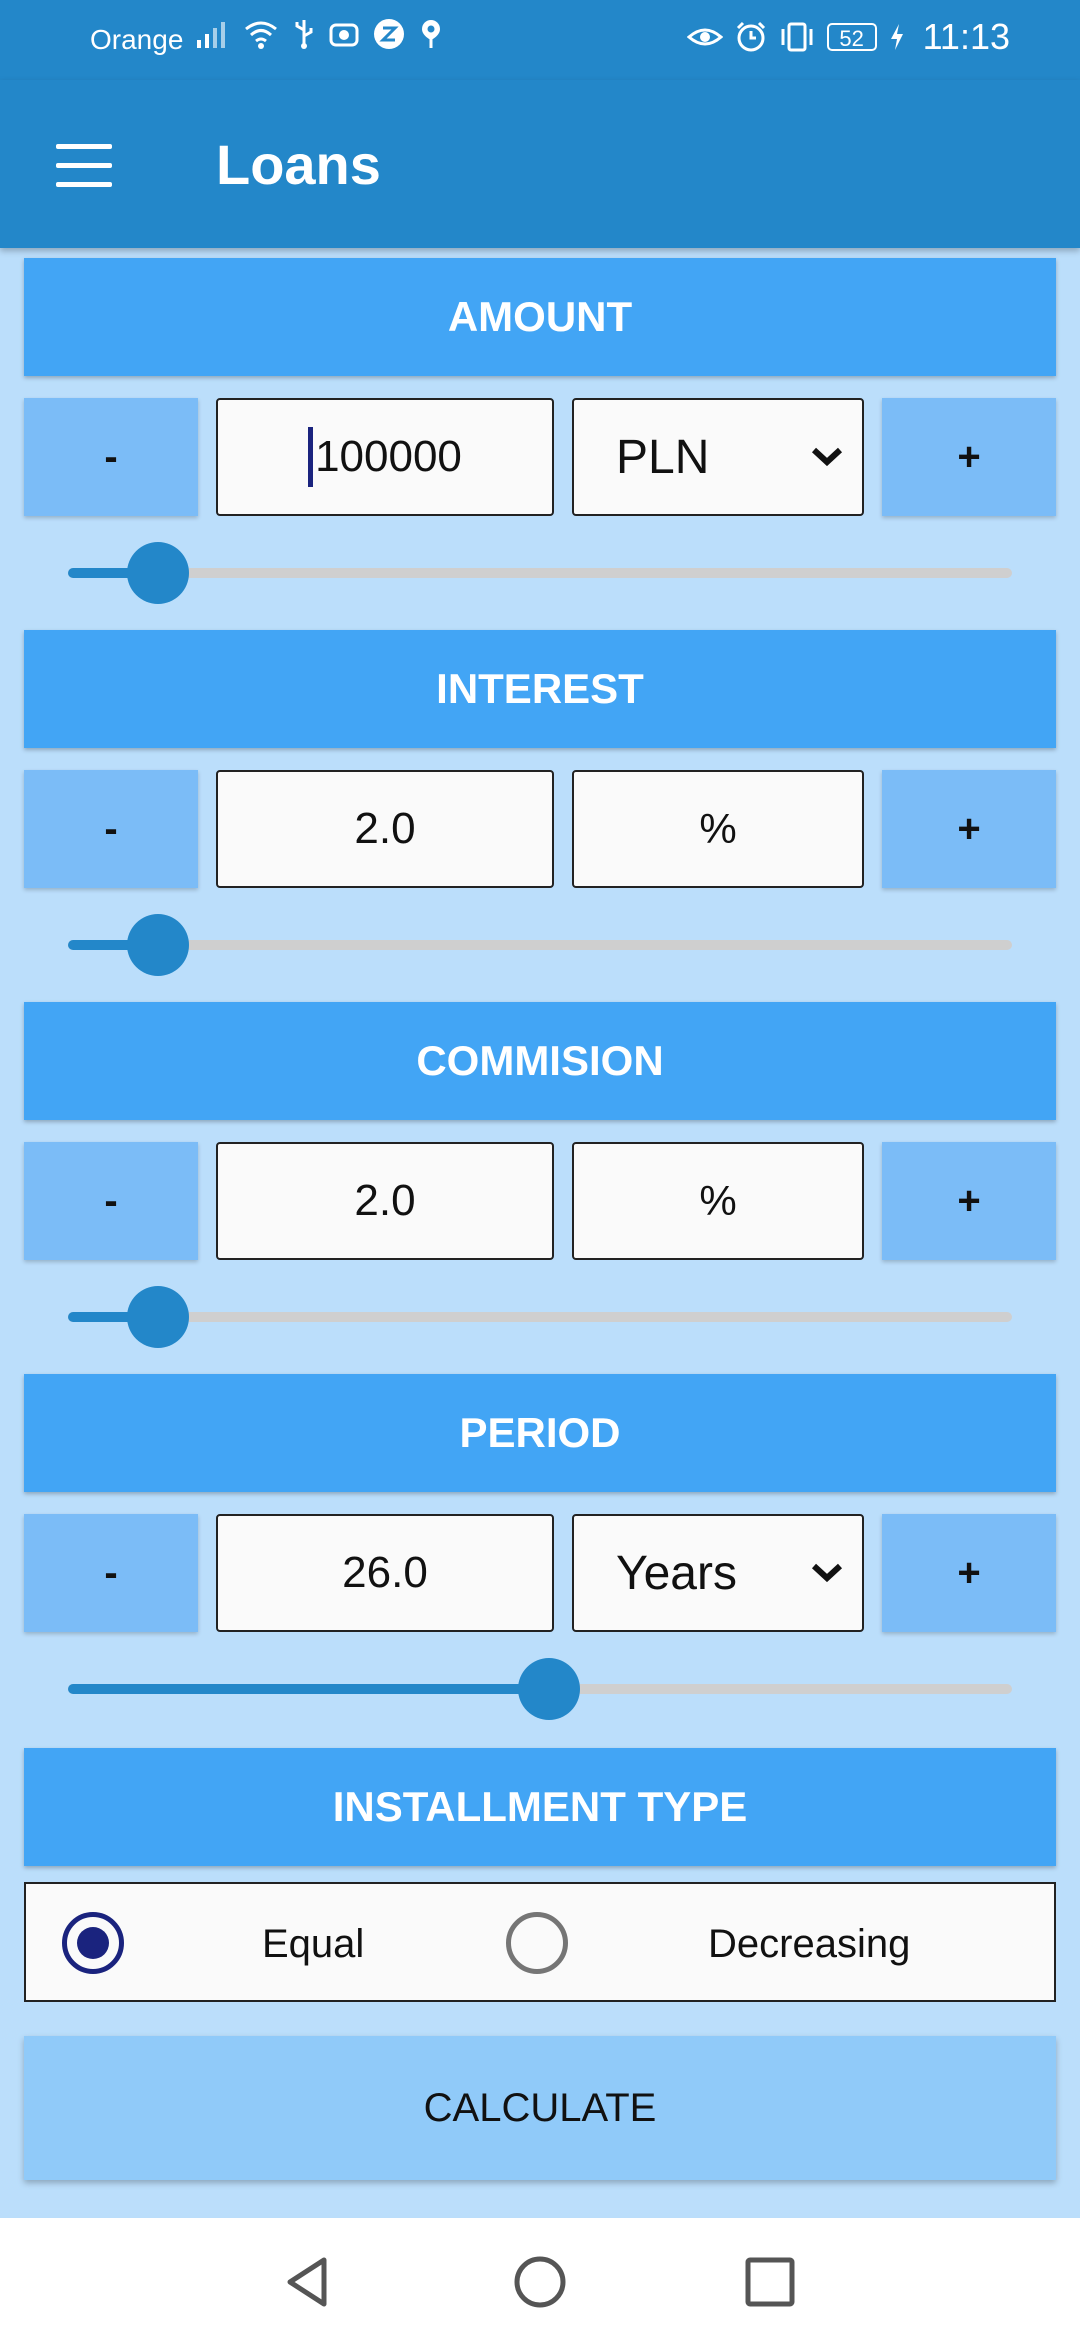  I want to click on vibrate-icon, so click(797, 37).